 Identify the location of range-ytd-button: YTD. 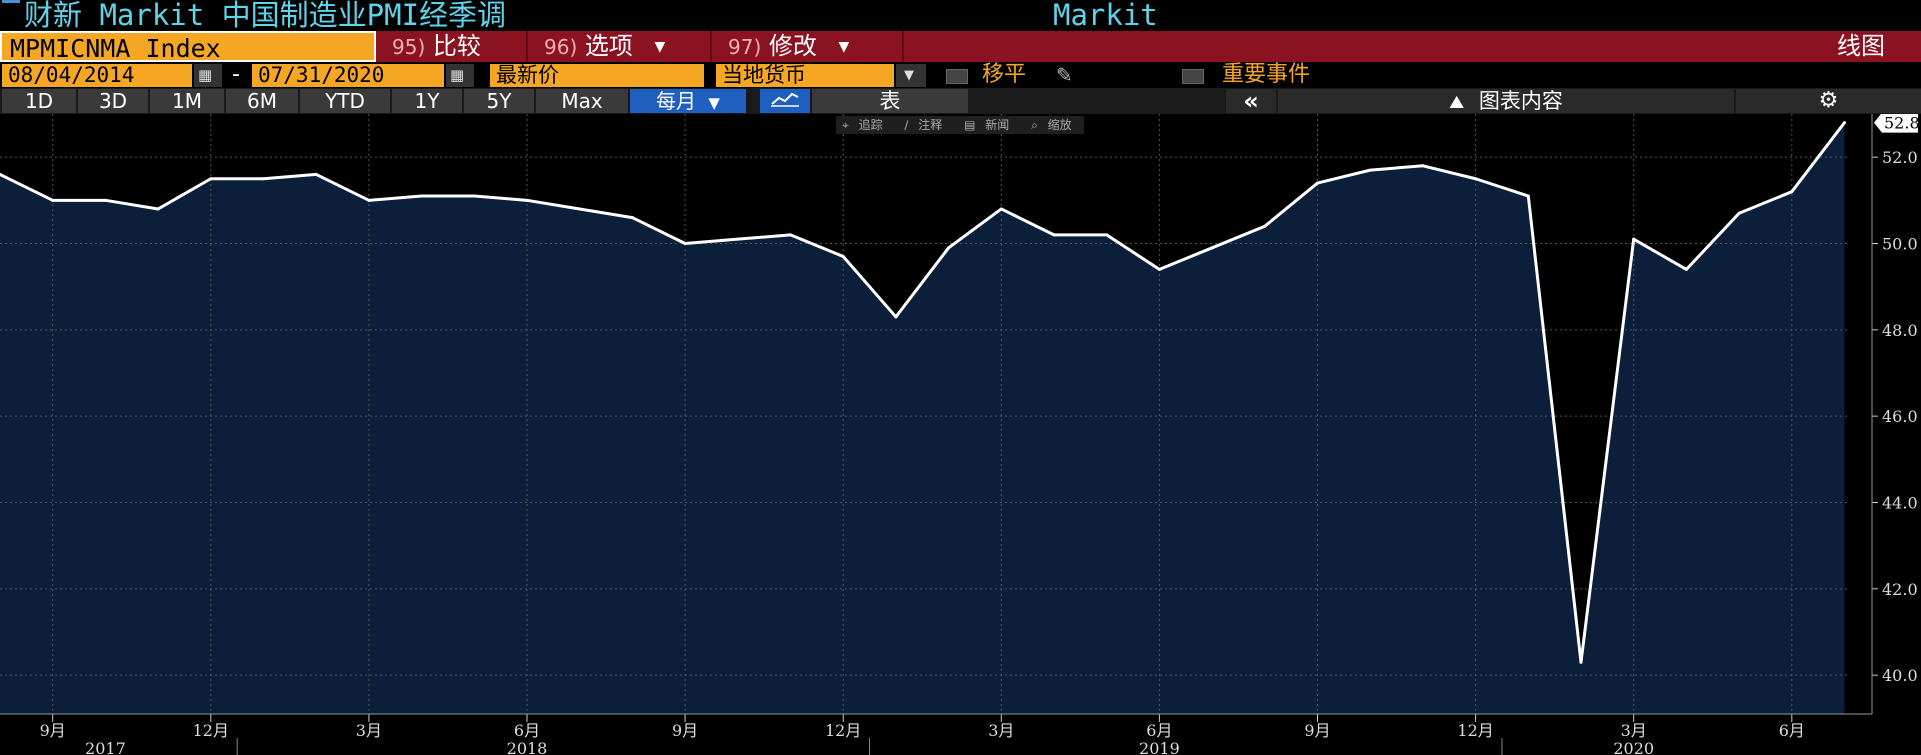
(345, 101).